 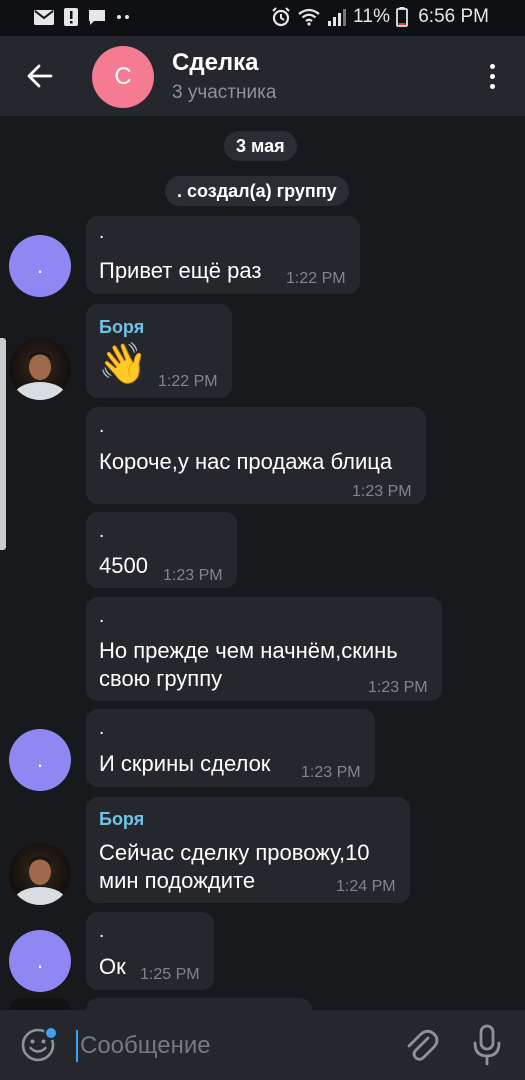 I want to click on message-bubble: . И скрины сделок 1:23 PM, so click(x=230, y=748).